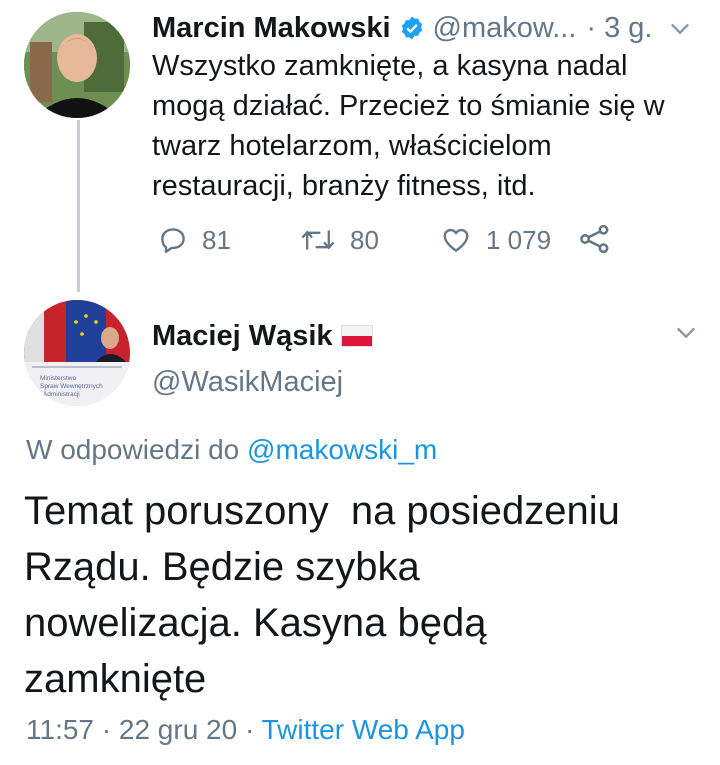  What do you see at coordinates (363, 729) in the screenshot?
I see `tweet-source-link: Twitter Web App` at bounding box center [363, 729].